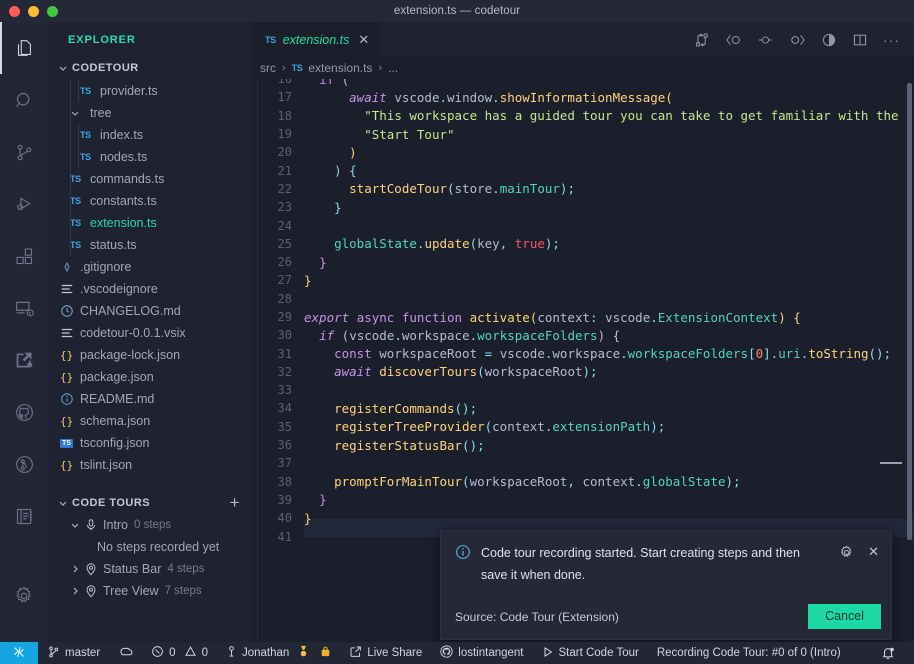 This screenshot has width=914, height=664. What do you see at coordinates (150, 525) in the screenshot?
I see `code-tour-item: Intro 0 steps` at bounding box center [150, 525].